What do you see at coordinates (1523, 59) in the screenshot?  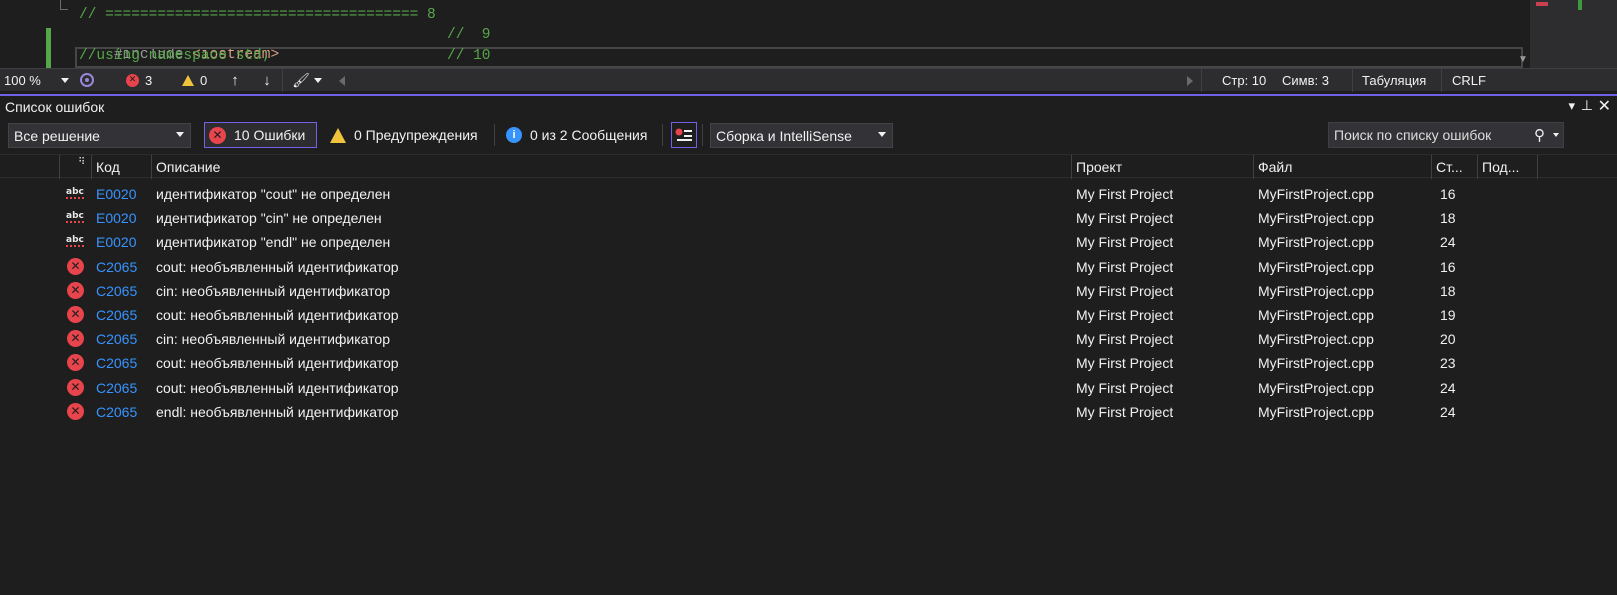 I see `scroll-down-icon: ▼` at bounding box center [1523, 59].